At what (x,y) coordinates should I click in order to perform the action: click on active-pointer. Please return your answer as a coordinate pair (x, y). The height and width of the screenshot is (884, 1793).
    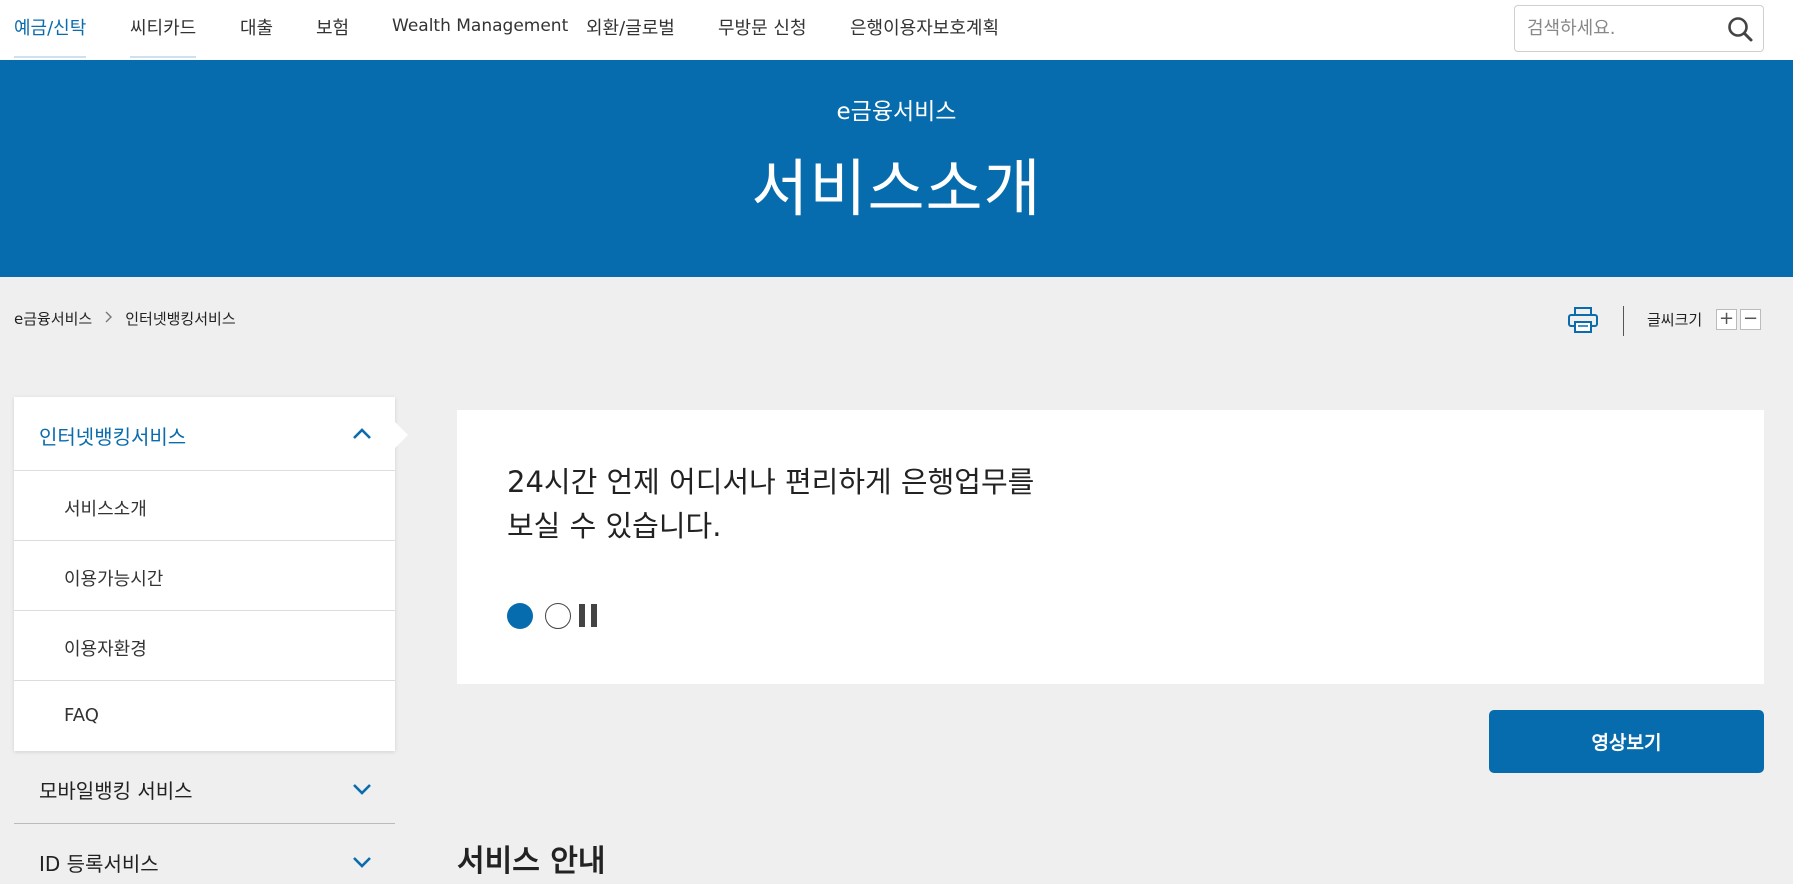
    Looking at the image, I should click on (401, 435).